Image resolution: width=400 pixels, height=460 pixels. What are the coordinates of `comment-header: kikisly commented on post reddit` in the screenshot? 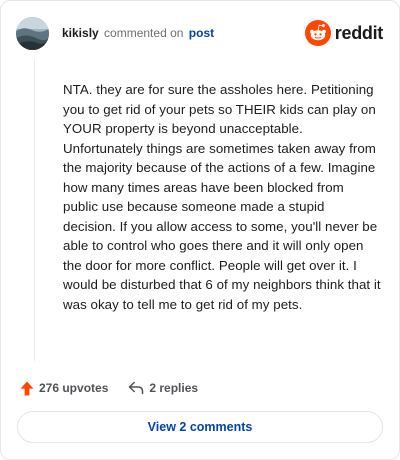 It's located at (199, 34).